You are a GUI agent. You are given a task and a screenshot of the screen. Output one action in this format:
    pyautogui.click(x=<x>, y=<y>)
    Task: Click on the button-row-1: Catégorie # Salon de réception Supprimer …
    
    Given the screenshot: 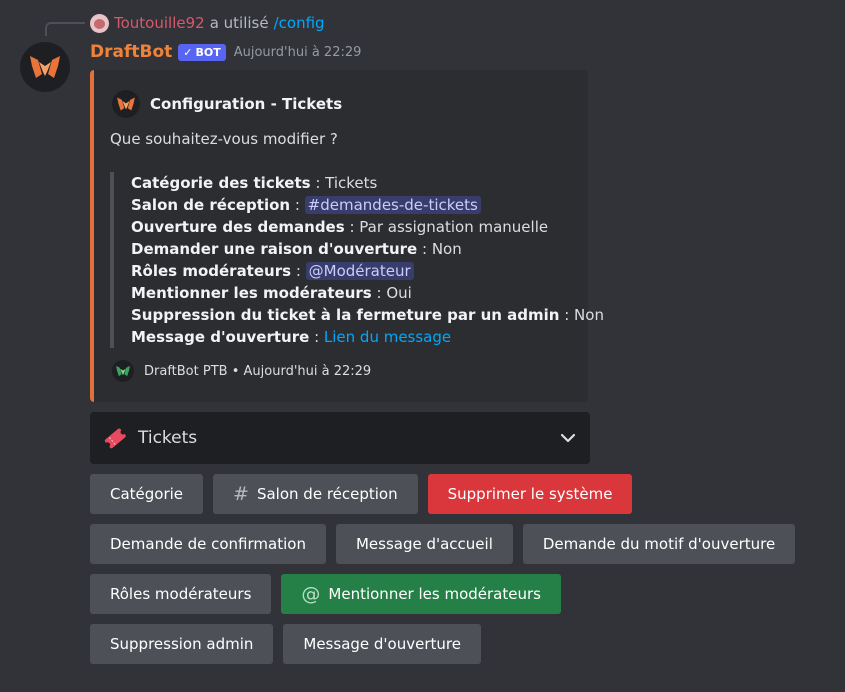 What is the action you would take?
    pyautogui.click(x=361, y=494)
    